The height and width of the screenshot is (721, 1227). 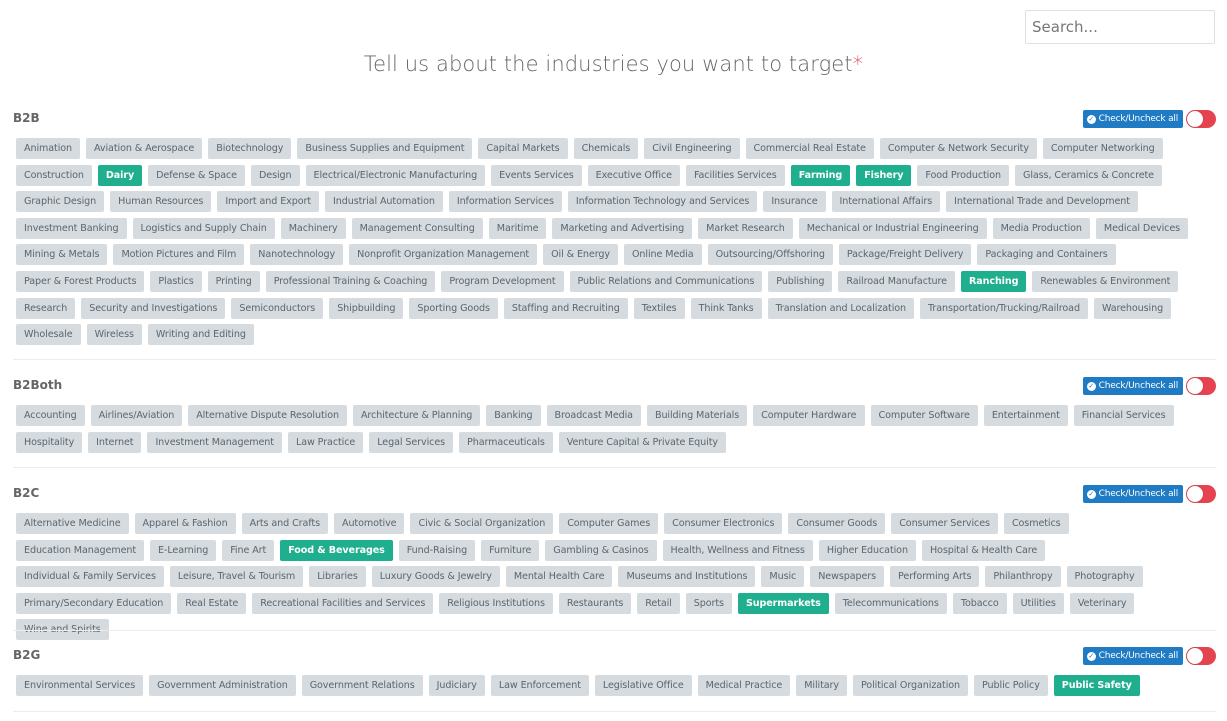 I want to click on industry-tag: Food & Beverages, so click(x=336, y=550).